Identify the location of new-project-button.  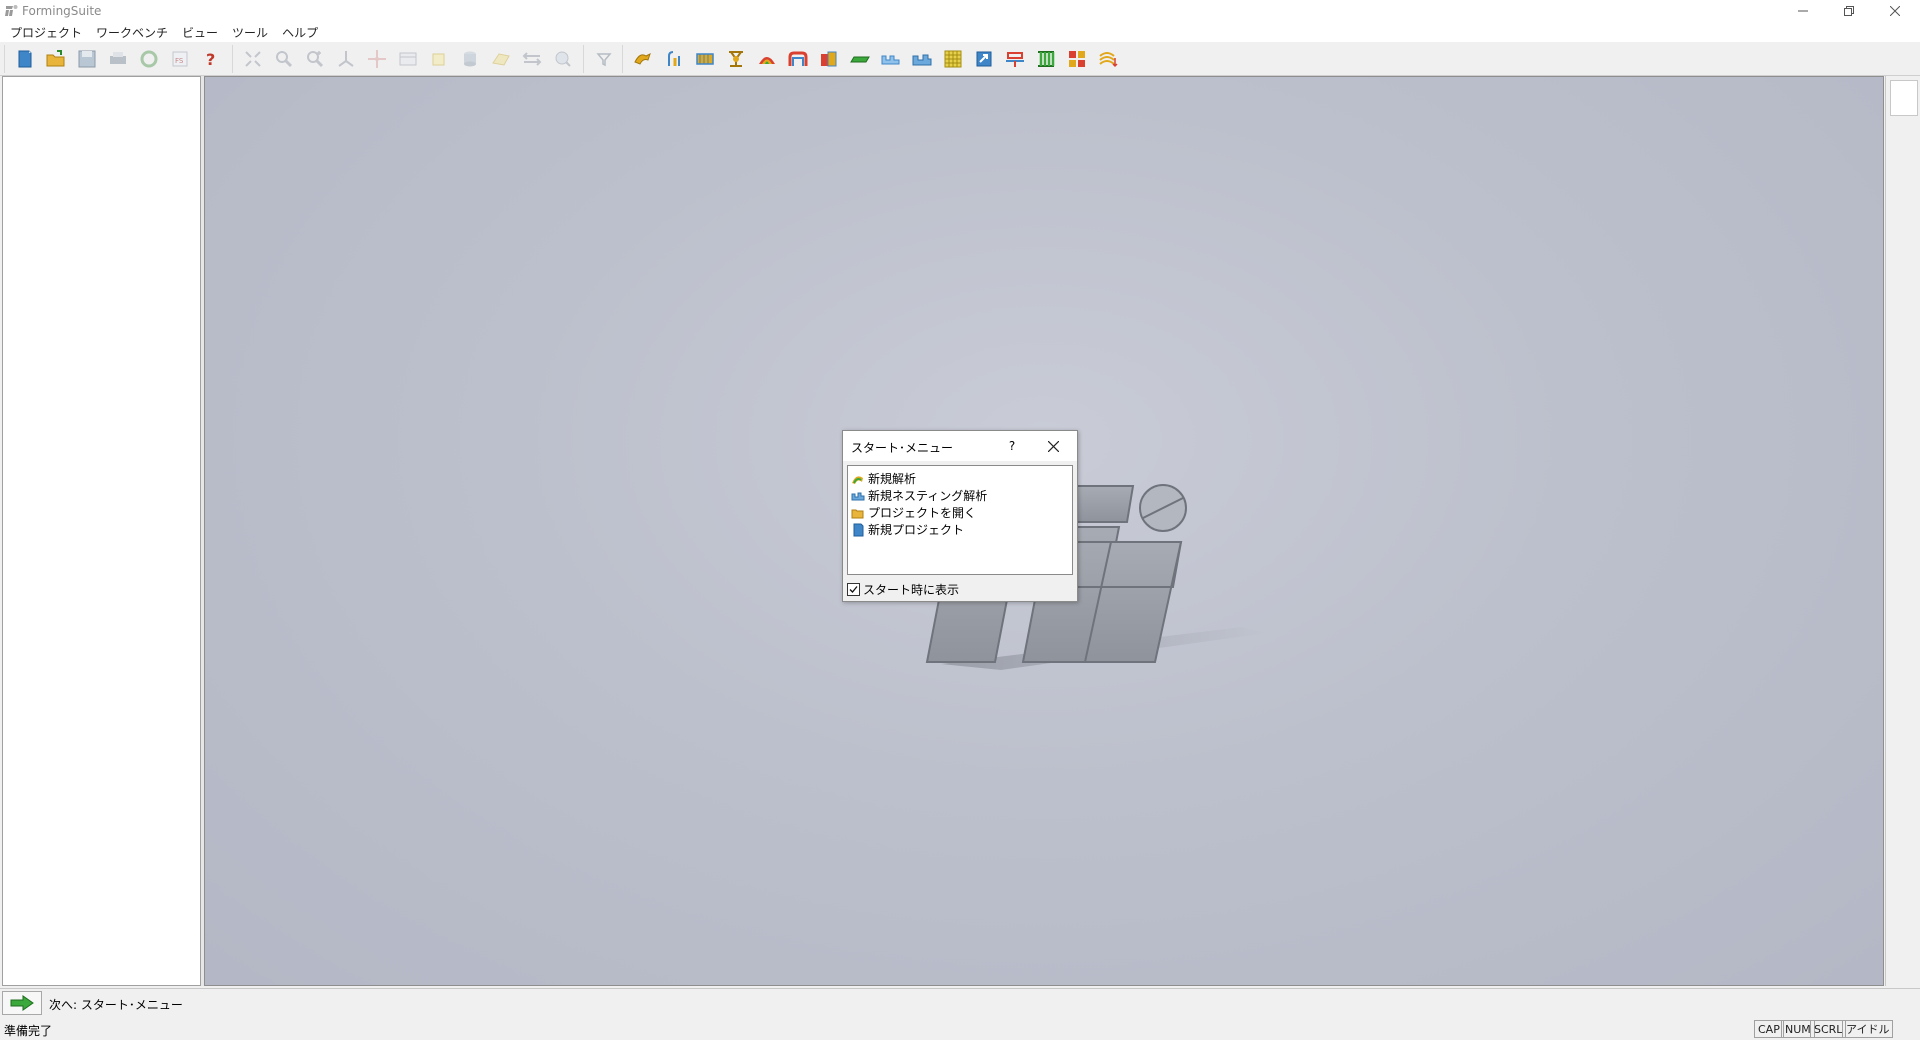
(25, 59).